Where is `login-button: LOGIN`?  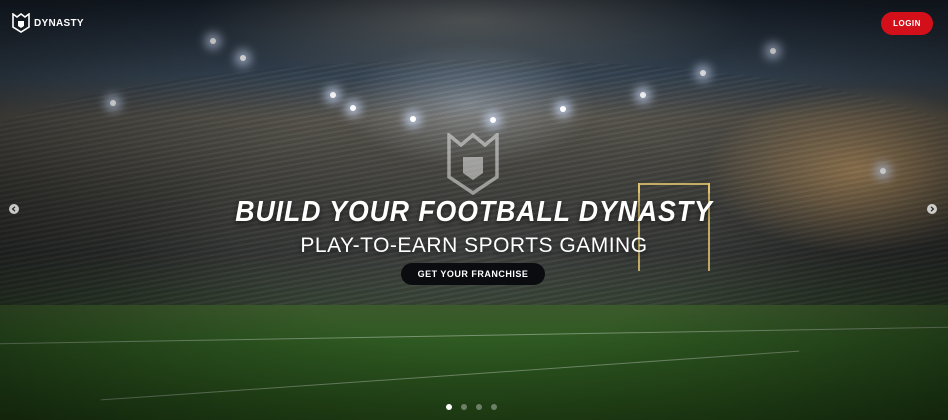 login-button: LOGIN is located at coordinates (907, 23).